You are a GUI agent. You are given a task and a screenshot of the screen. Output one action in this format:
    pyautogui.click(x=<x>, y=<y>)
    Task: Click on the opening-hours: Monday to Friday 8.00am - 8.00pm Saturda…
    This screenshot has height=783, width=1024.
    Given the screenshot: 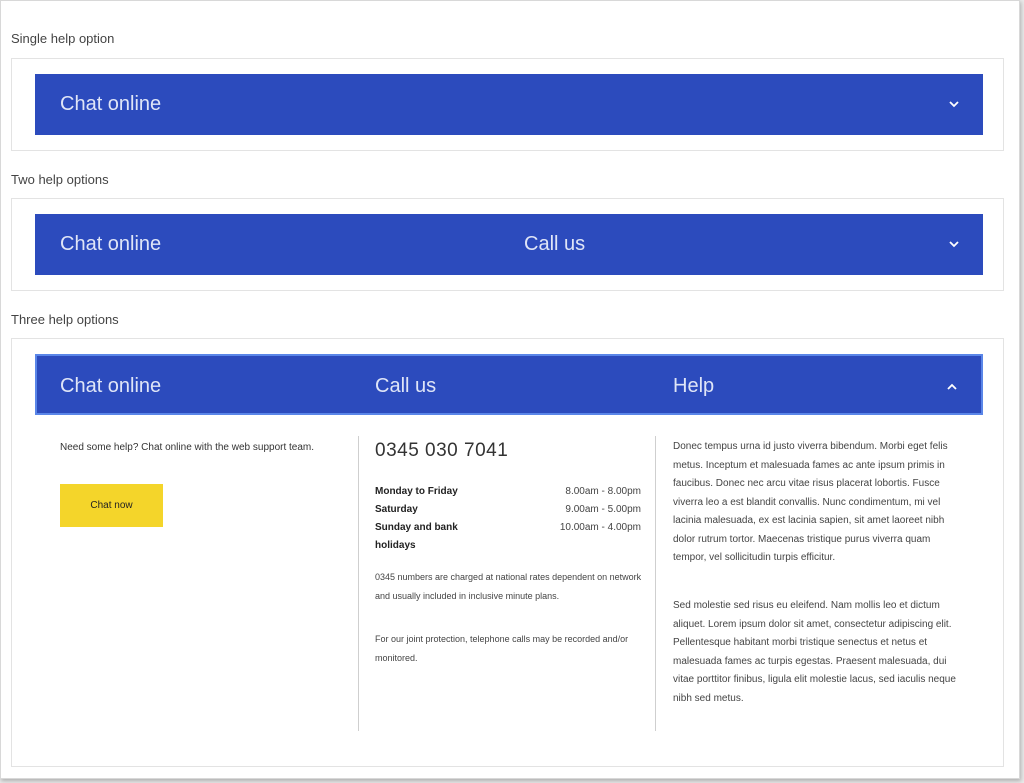 What is the action you would take?
    pyautogui.click(x=508, y=519)
    